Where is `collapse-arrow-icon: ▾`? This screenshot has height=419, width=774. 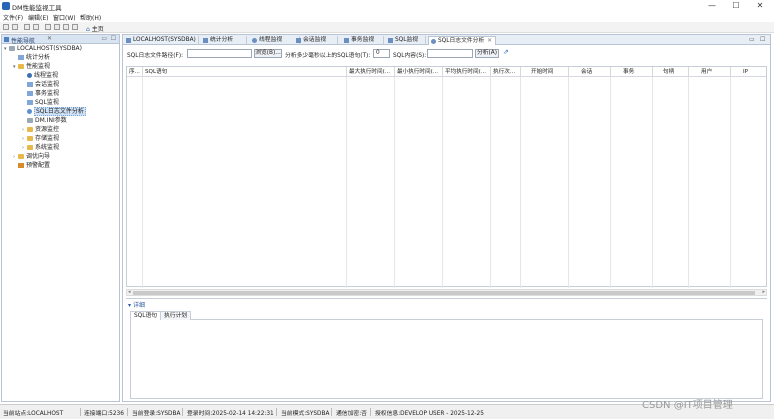
collapse-arrow-icon: ▾ is located at coordinates (130, 305).